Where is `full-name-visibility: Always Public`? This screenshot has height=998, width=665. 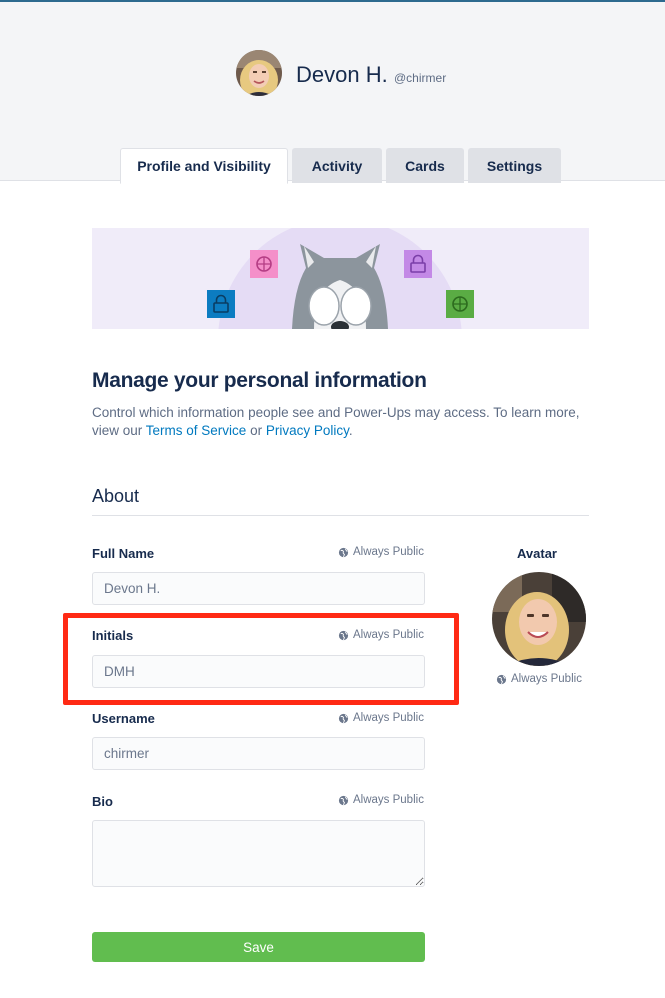 full-name-visibility: Always Public is located at coordinates (381, 552).